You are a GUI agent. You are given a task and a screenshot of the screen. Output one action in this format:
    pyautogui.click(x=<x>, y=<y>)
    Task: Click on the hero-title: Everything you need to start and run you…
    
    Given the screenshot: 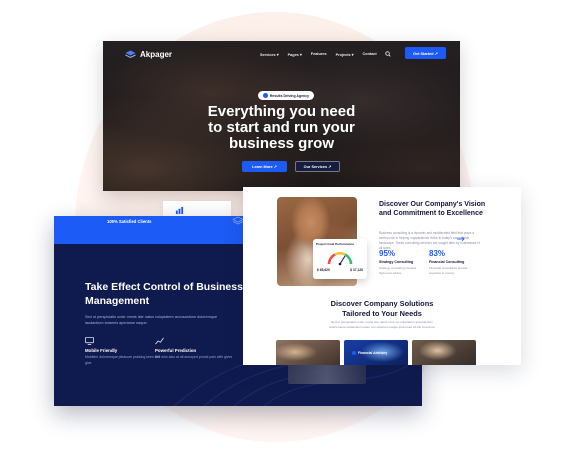 What is the action you would take?
    pyautogui.click(x=281, y=127)
    